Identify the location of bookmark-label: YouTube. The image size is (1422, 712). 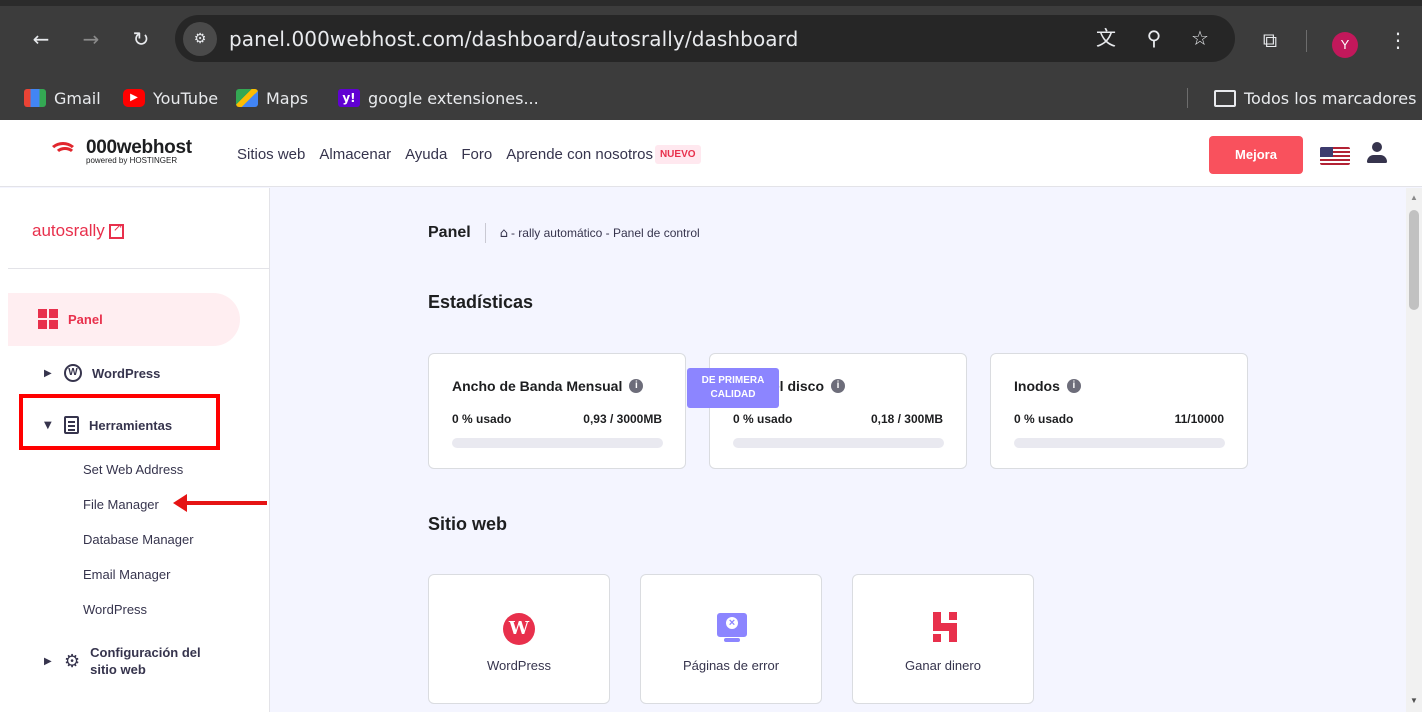
(186, 98).